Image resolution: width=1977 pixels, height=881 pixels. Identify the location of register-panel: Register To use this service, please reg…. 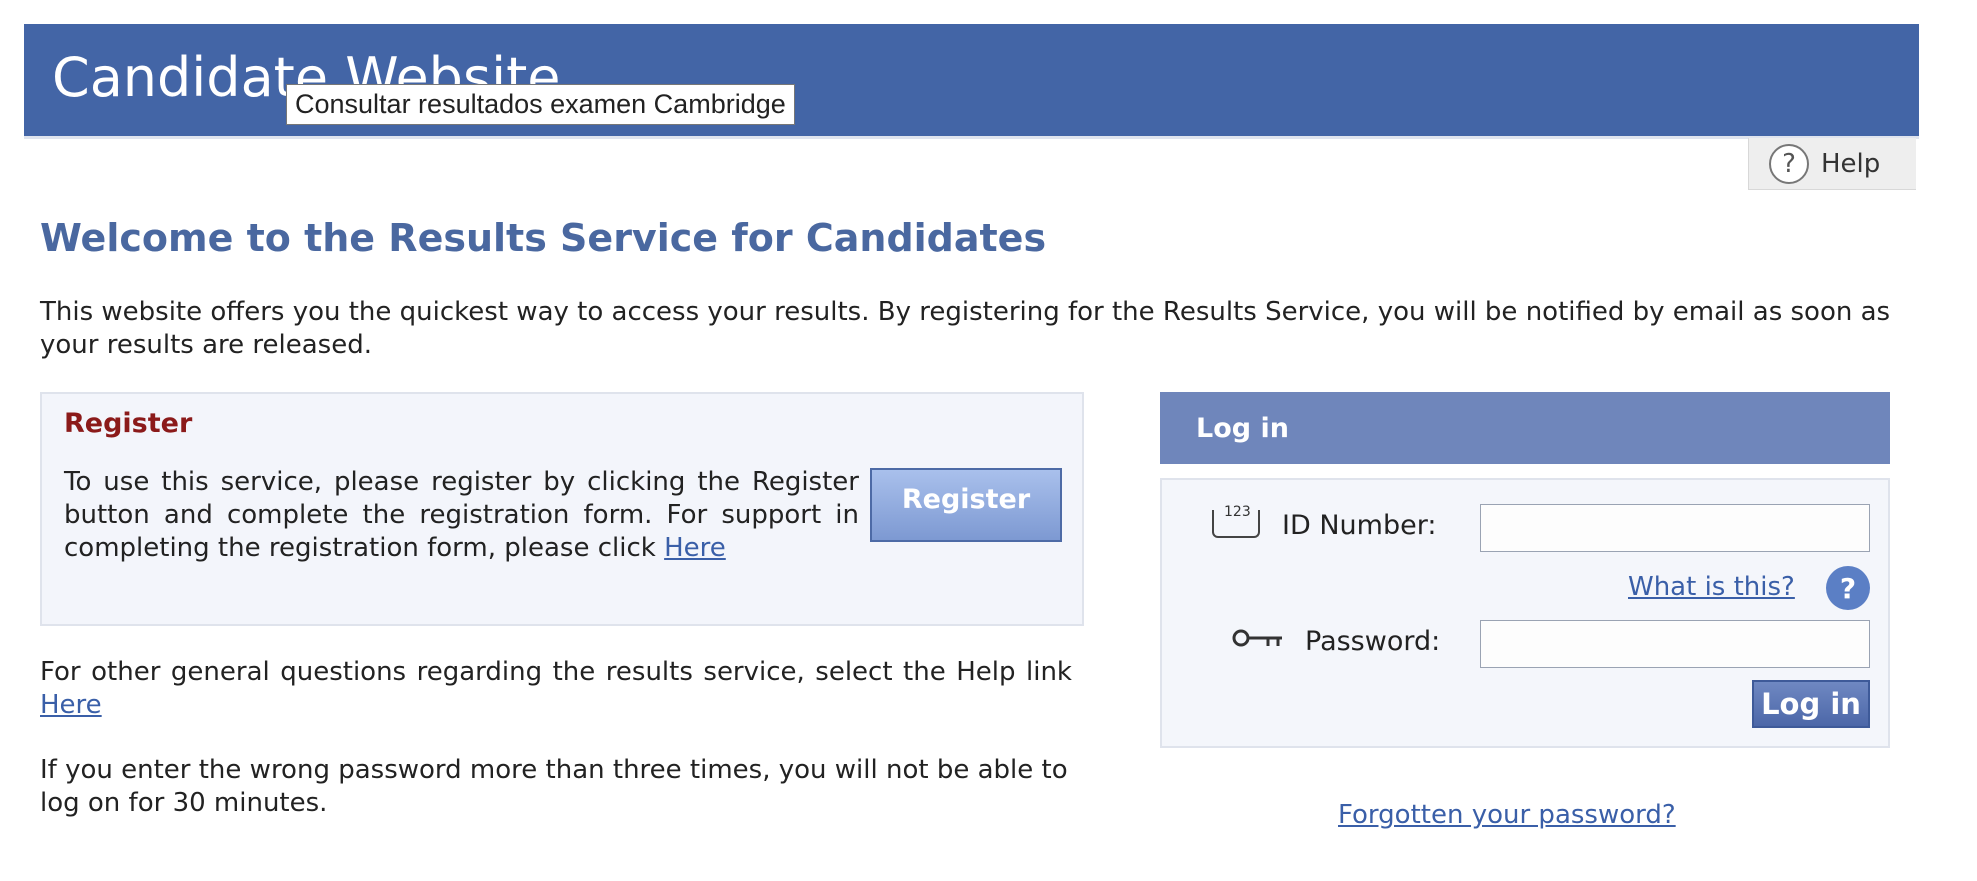
(562, 509).